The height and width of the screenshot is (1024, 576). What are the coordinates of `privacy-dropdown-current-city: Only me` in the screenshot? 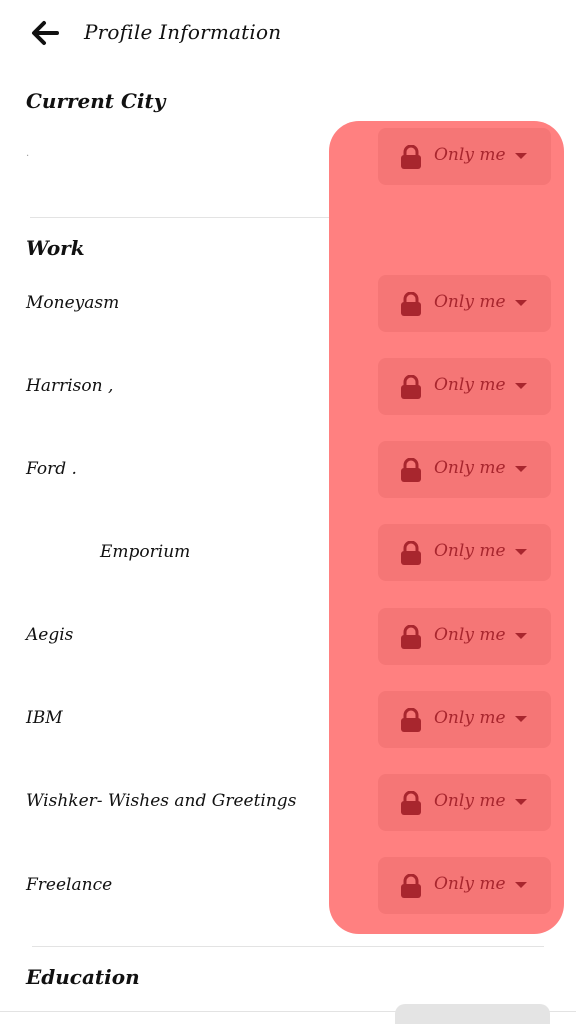 It's located at (464, 156).